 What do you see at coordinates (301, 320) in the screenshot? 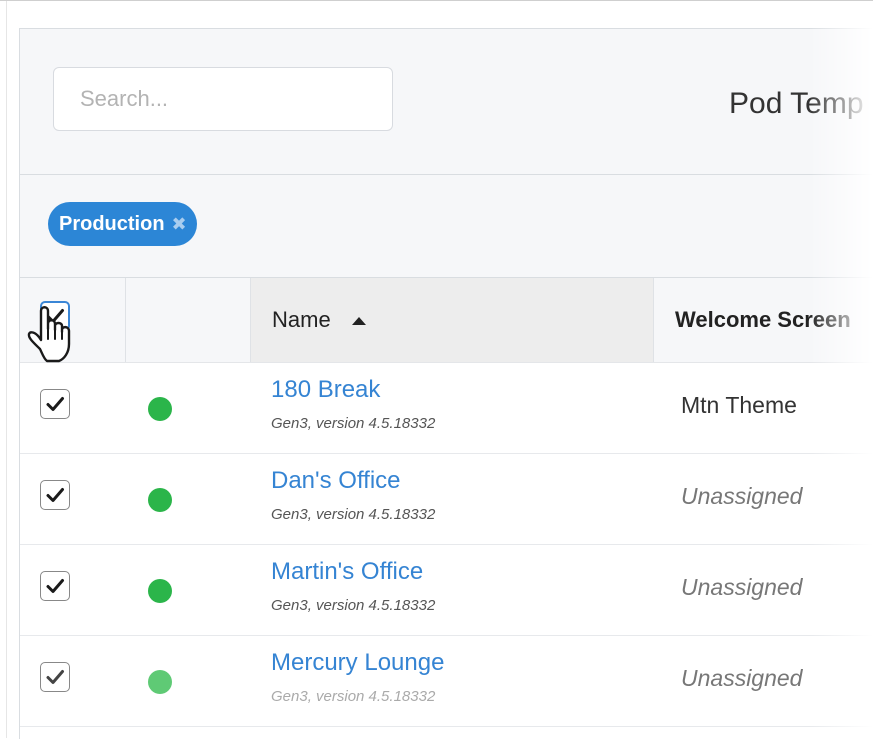
I see `name-header-label: Name` at bounding box center [301, 320].